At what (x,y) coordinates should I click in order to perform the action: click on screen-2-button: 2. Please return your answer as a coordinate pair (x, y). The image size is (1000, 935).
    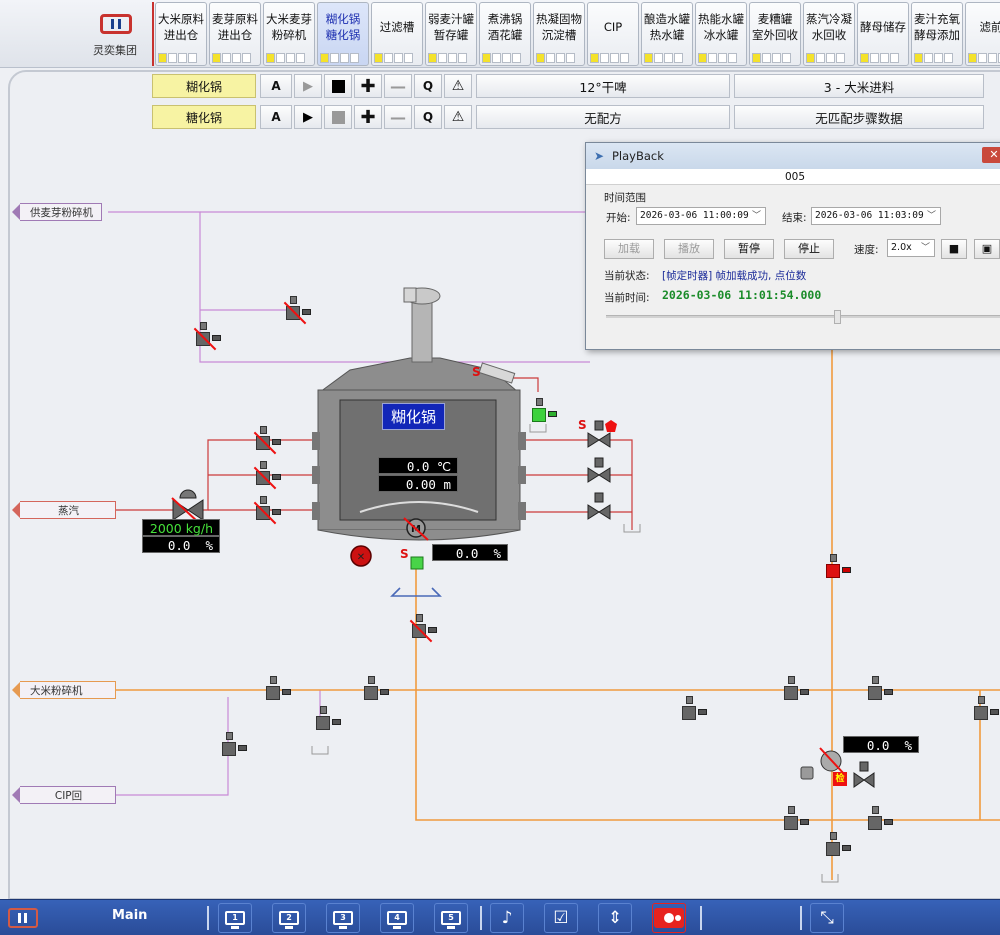
    Looking at the image, I should click on (289, 918).